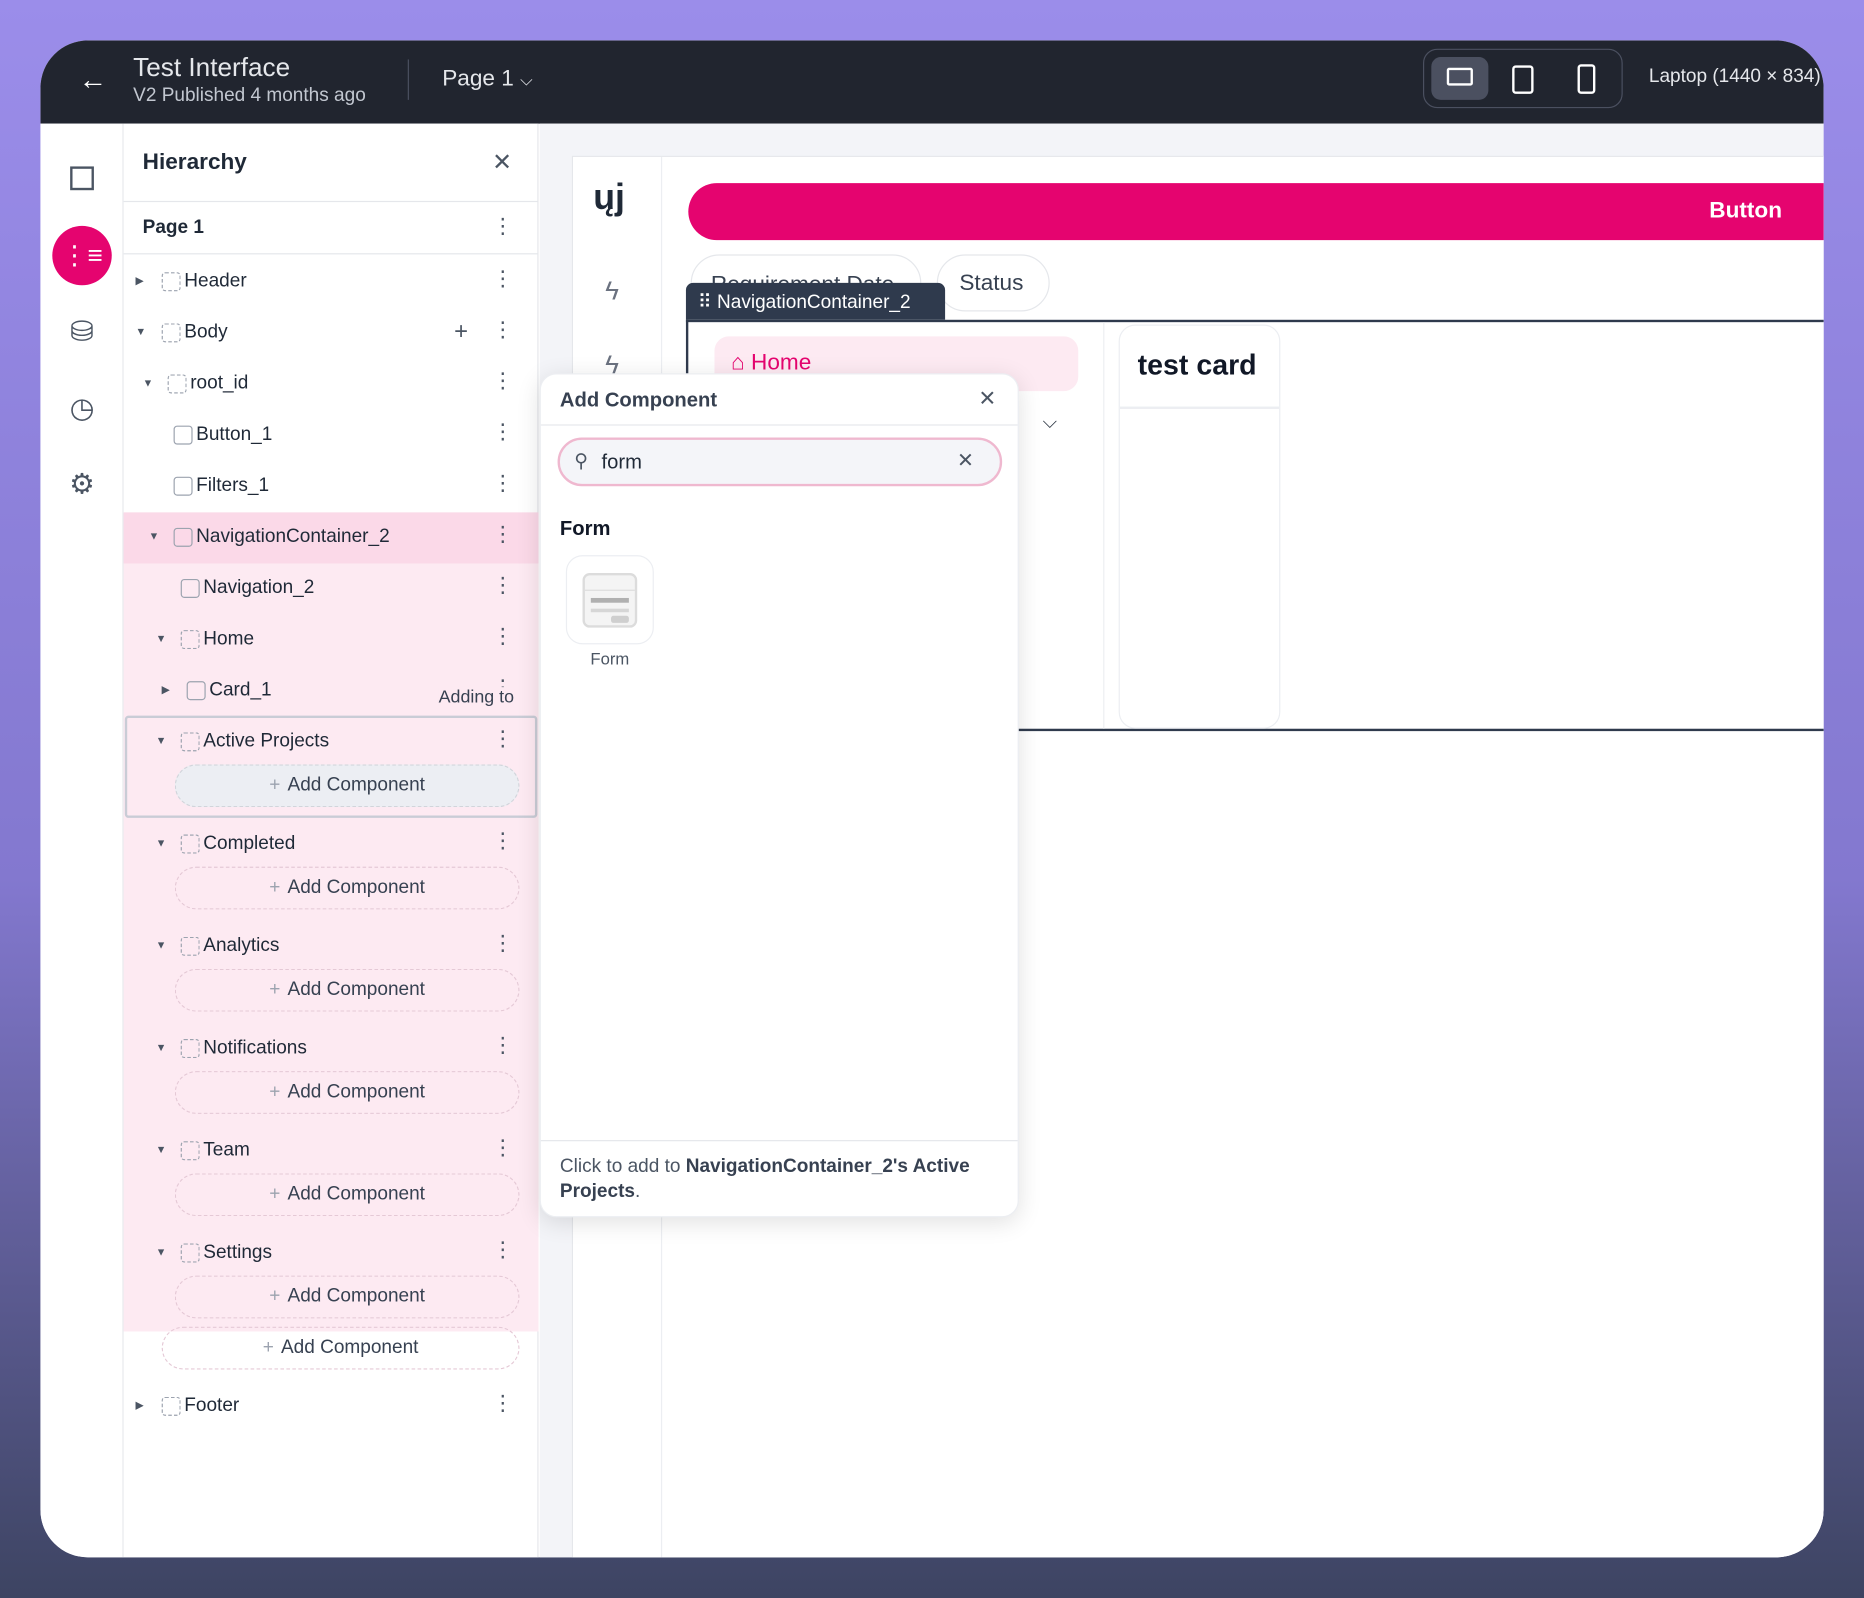 This screenshot has height=1598, width=1864. Describe the element at coordinates (331, 227) in the screenshot. I see `page-row: Page 1 ⋮` at that location.